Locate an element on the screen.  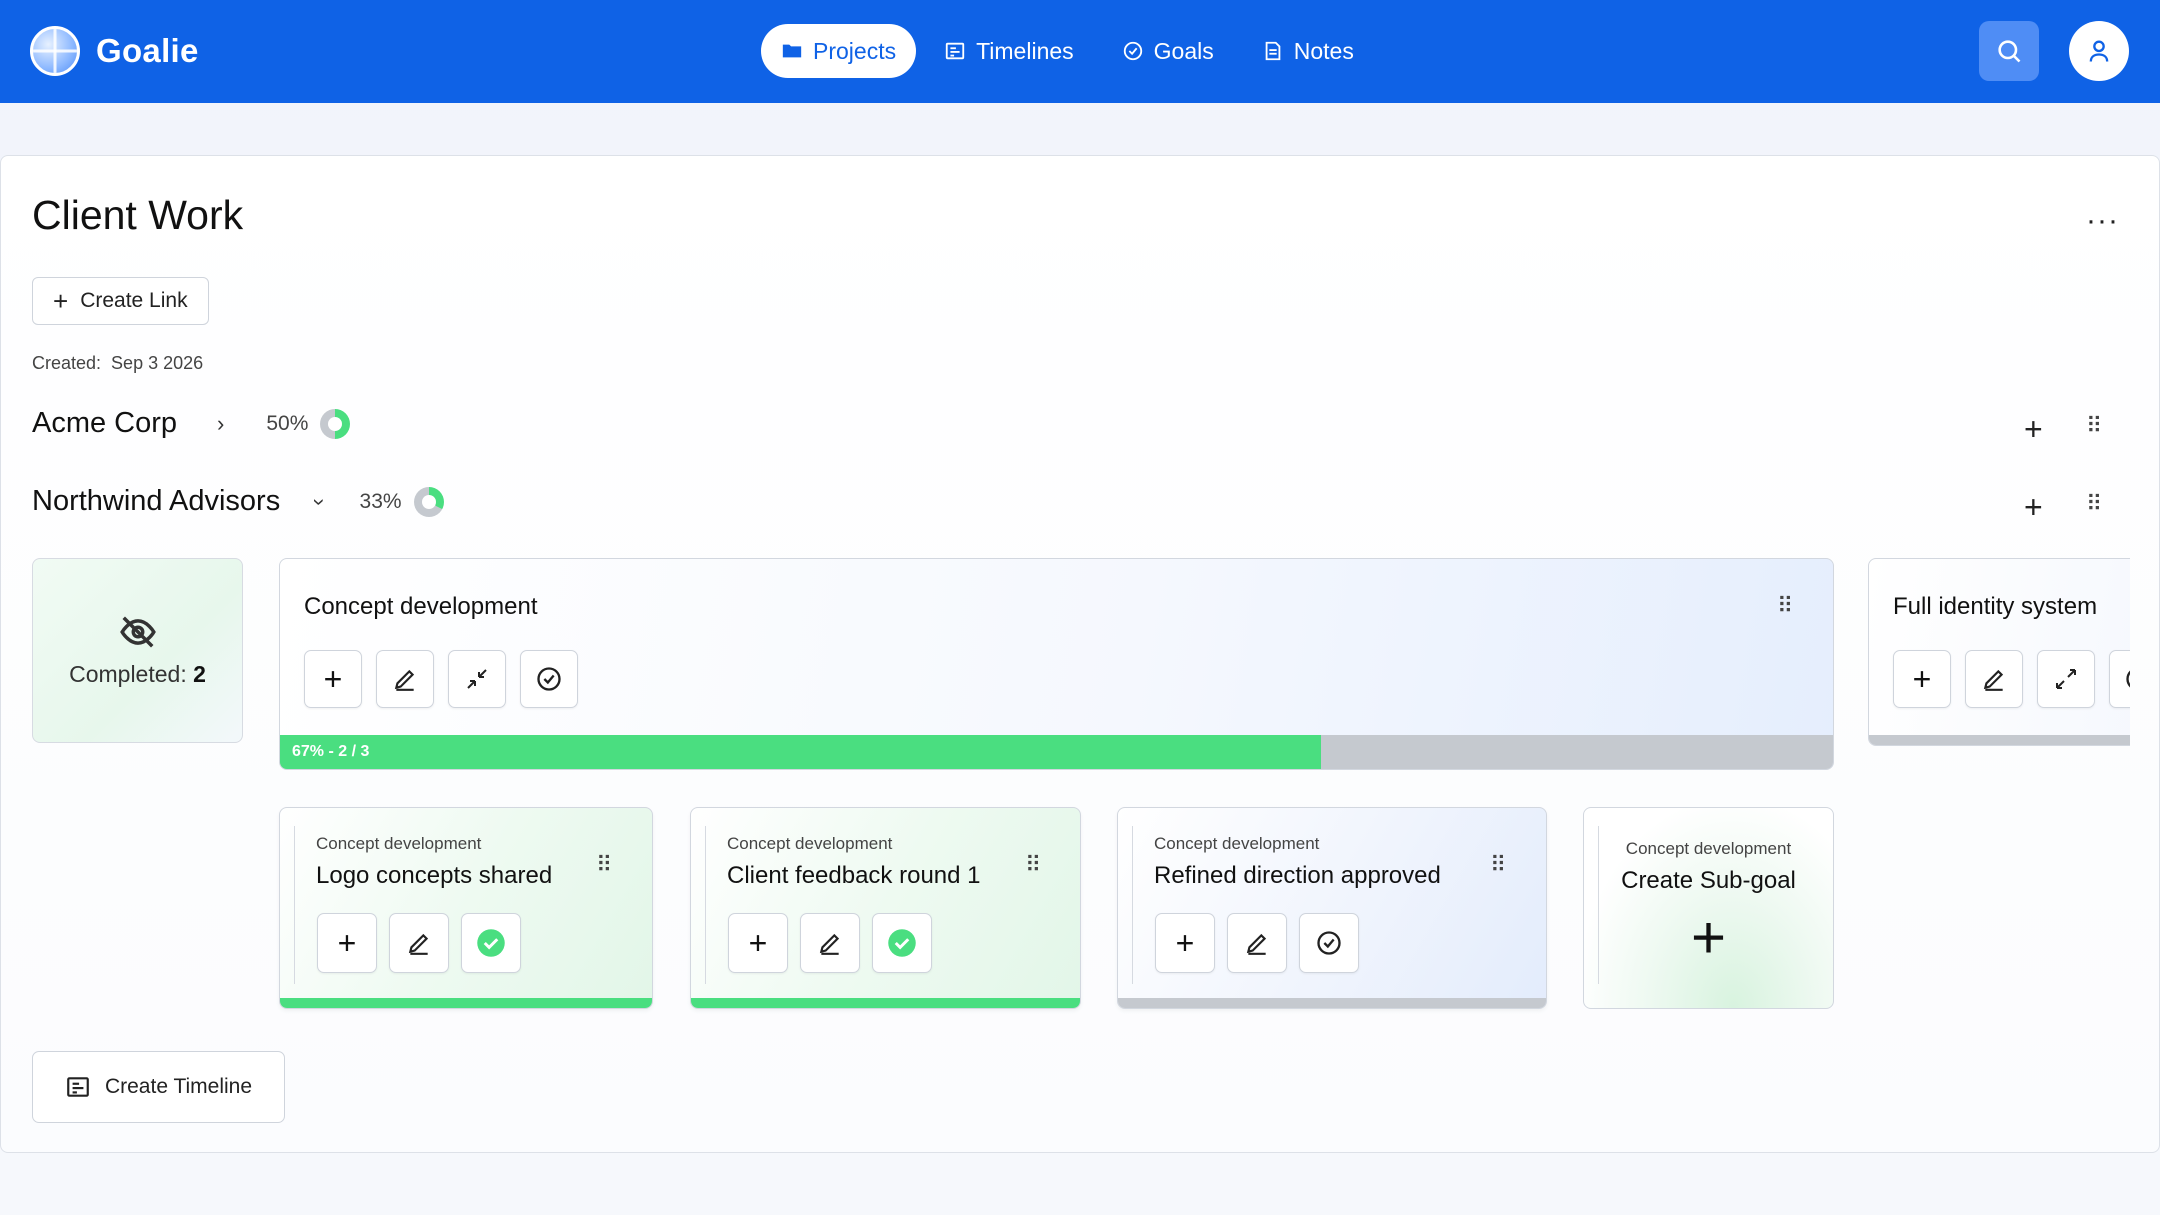
nav-goals: Goals is located at coordinates (1168, 51).